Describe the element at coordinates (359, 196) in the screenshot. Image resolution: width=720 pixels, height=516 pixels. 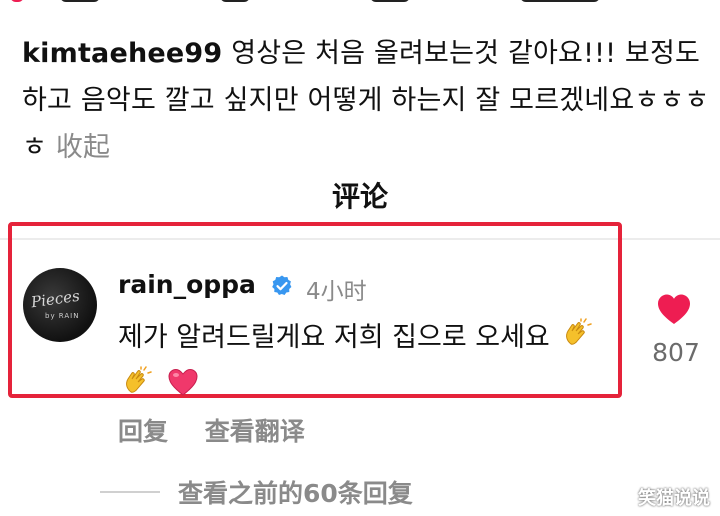
I see `comments-section-title: 评论` at that location.